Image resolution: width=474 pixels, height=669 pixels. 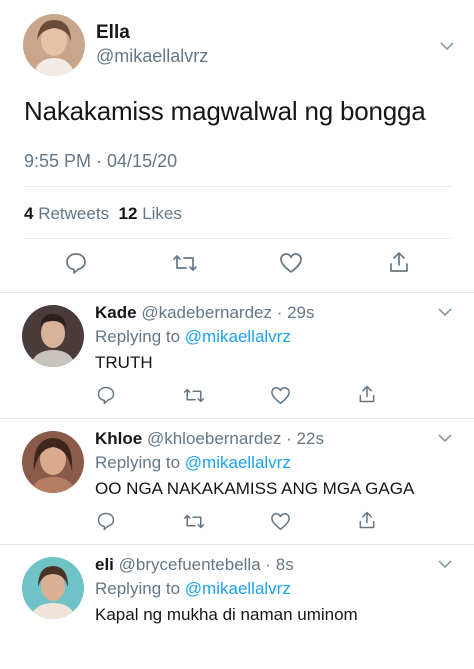 What do you see at coordinates (305, 438) in the screenshot?
I see `reply-time: · 22s` at bounding box center [305, 438].